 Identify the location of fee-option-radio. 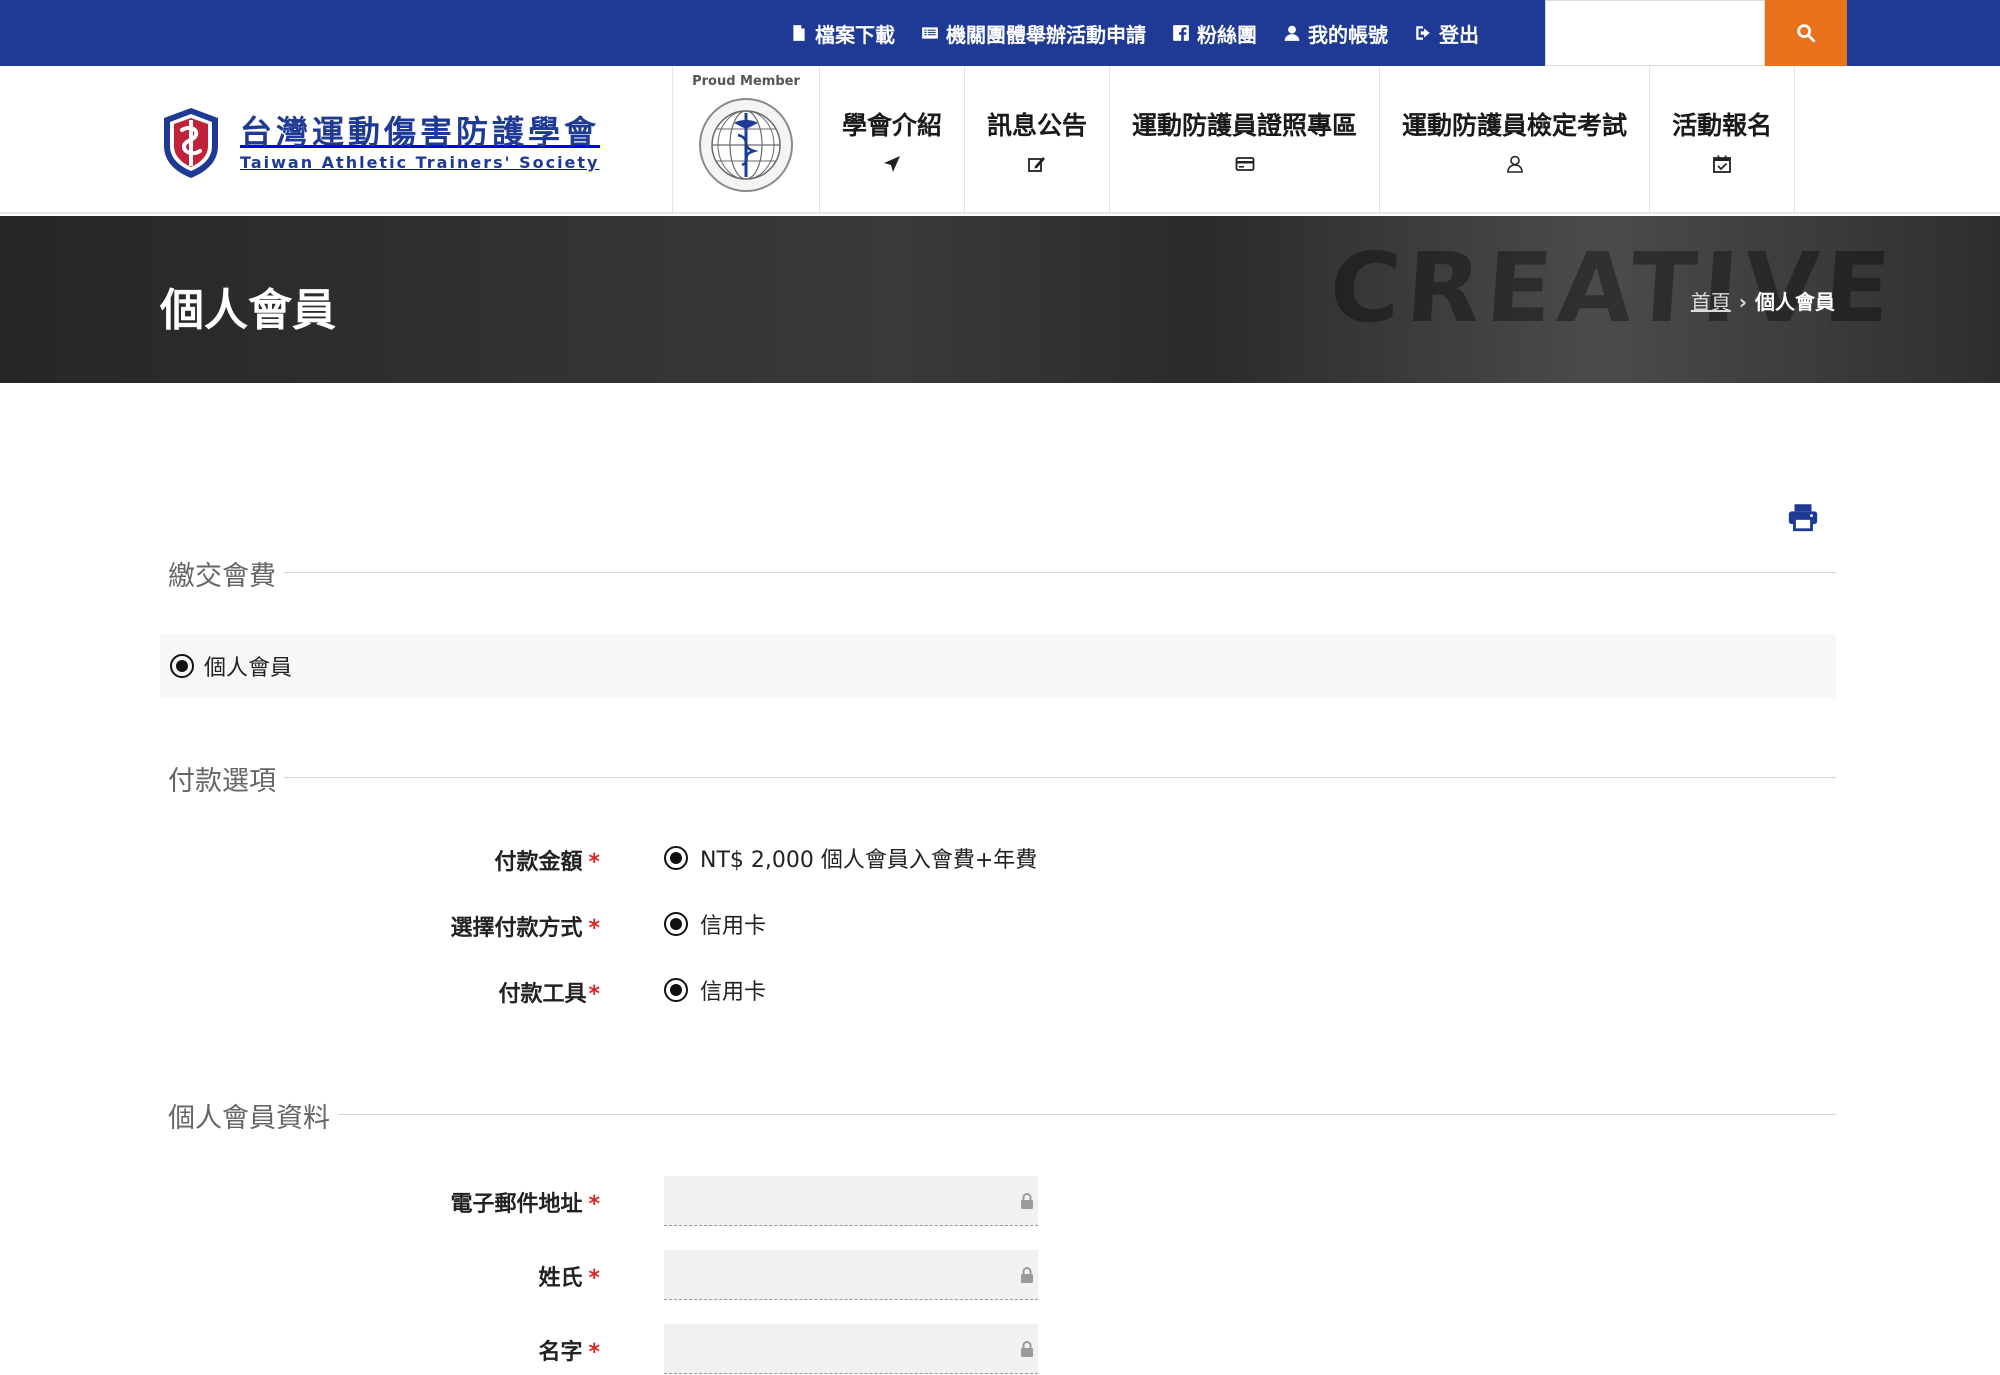
(182, 666).